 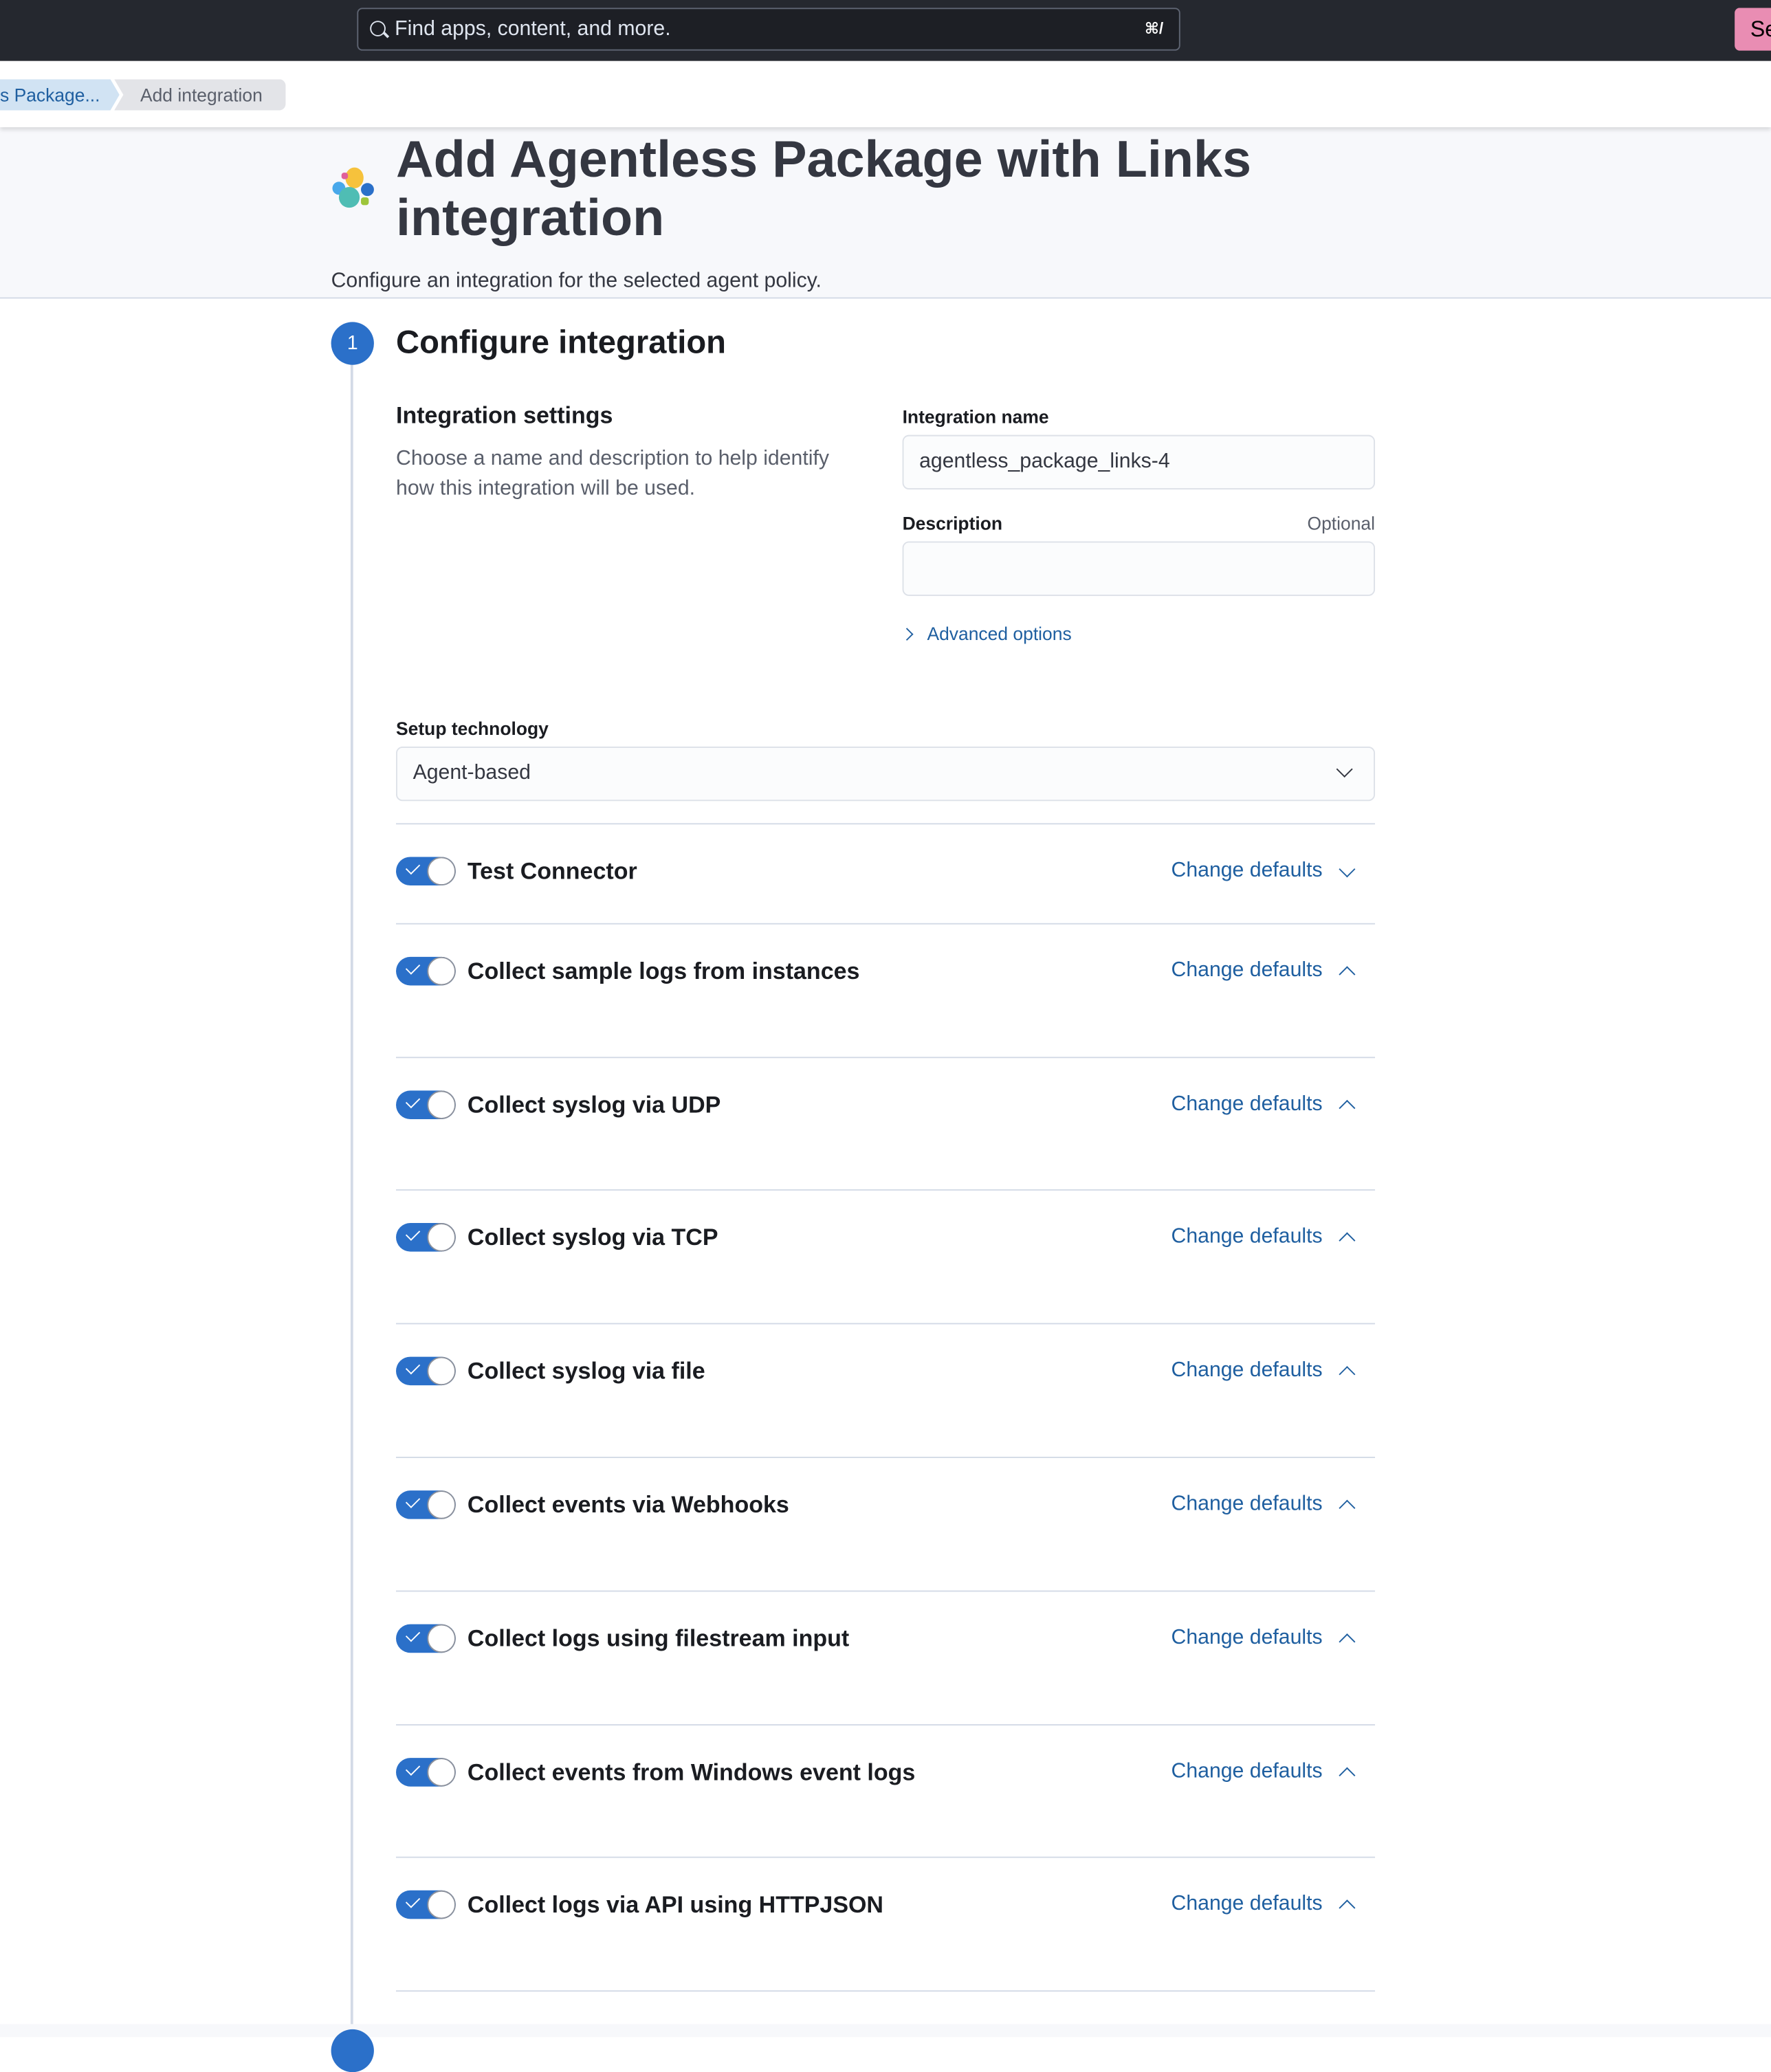 What do you see at coordinates (691, 1772) in the screenshot?
I see `input-title: Collect events from Windows event logs` at bounding box center [691, 1772].